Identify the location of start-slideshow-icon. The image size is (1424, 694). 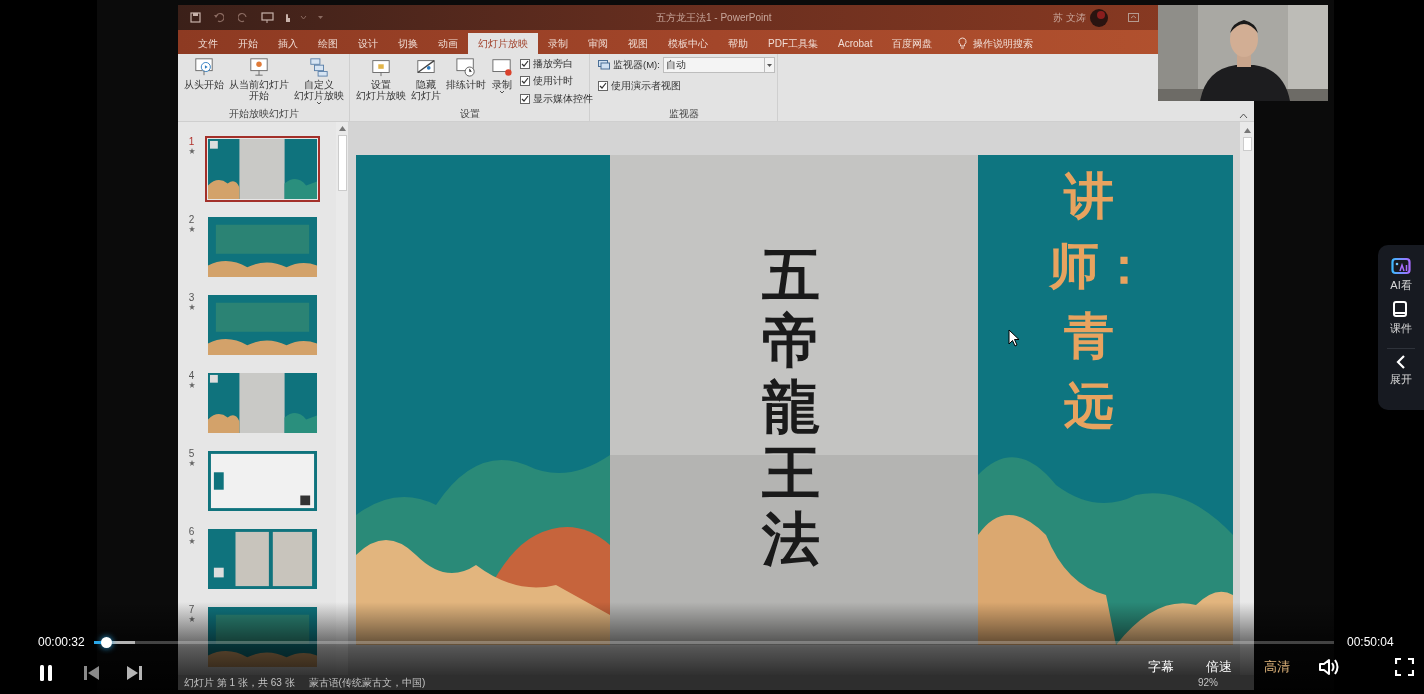
(204, 67).